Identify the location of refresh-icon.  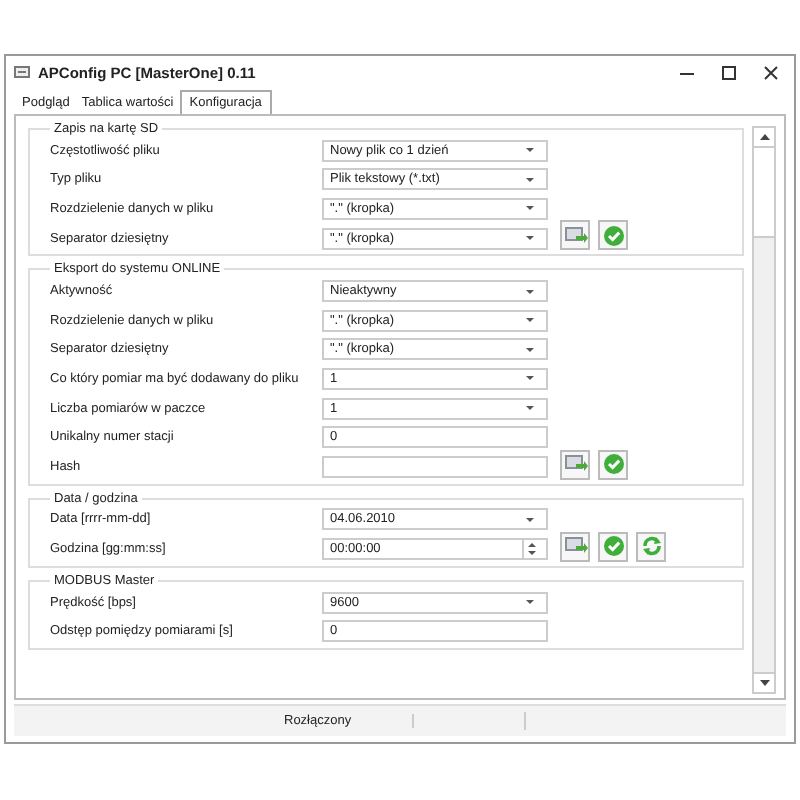
(651, 546).